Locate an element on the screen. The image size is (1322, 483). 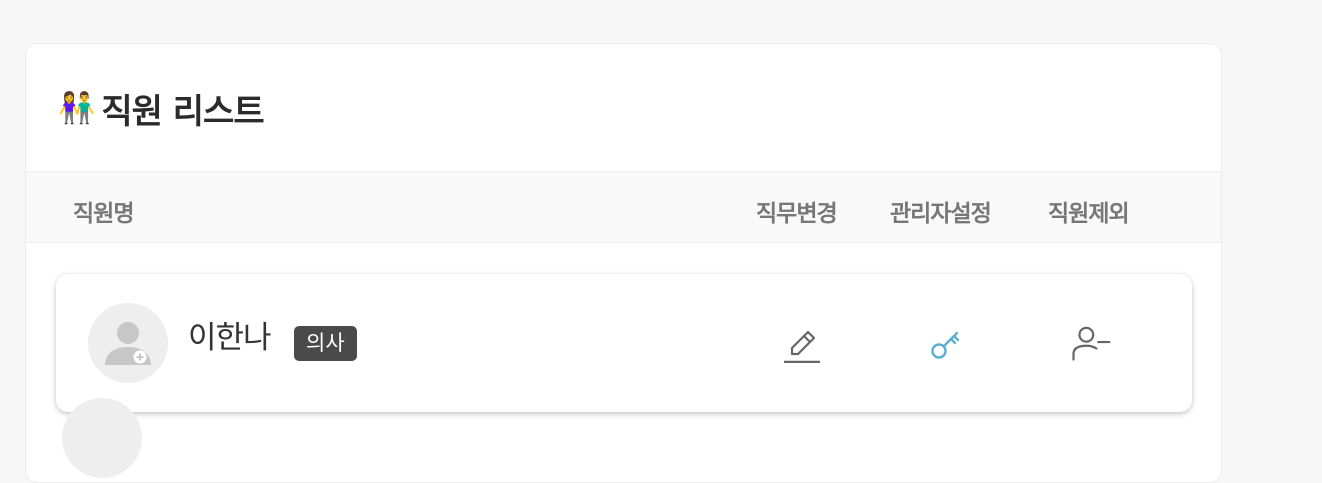
user-minus-icon is located at coordinates (1091, 343).